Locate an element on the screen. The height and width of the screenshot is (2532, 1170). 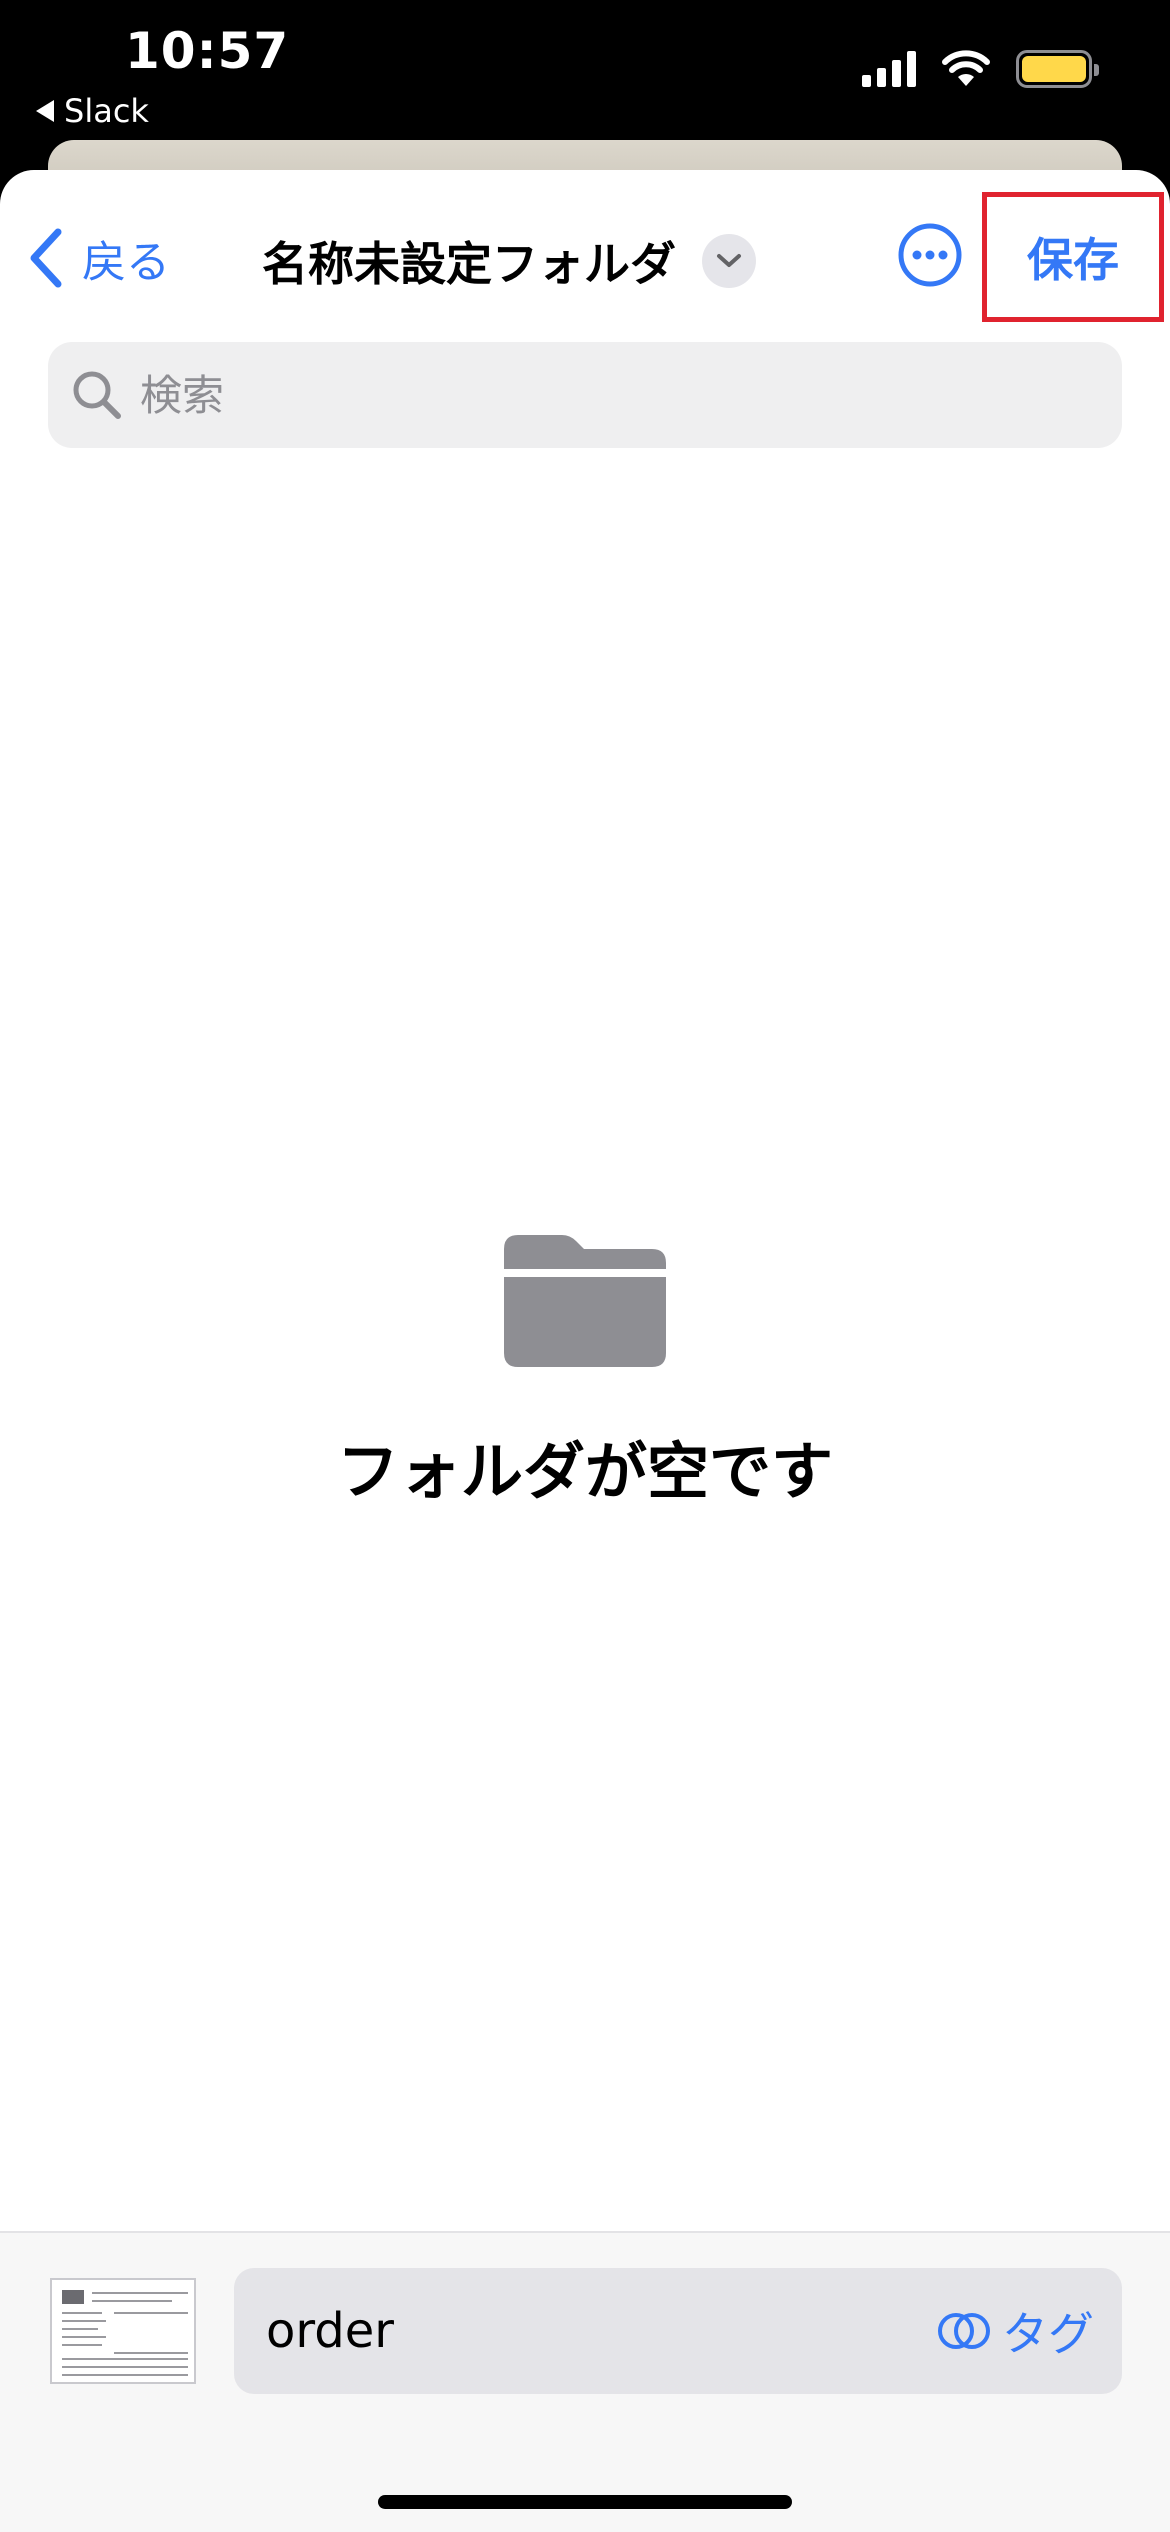
search-bar is located at coordinates (585, 395).